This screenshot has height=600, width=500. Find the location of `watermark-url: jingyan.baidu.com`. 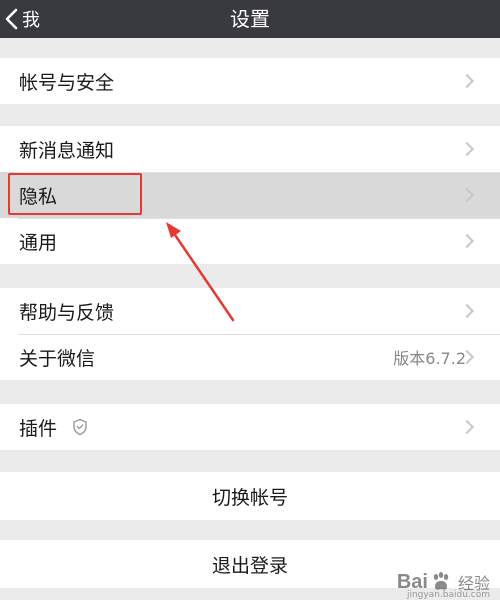

watermark-url: jingyan.baidu.com is located at coordinates (448, 595).